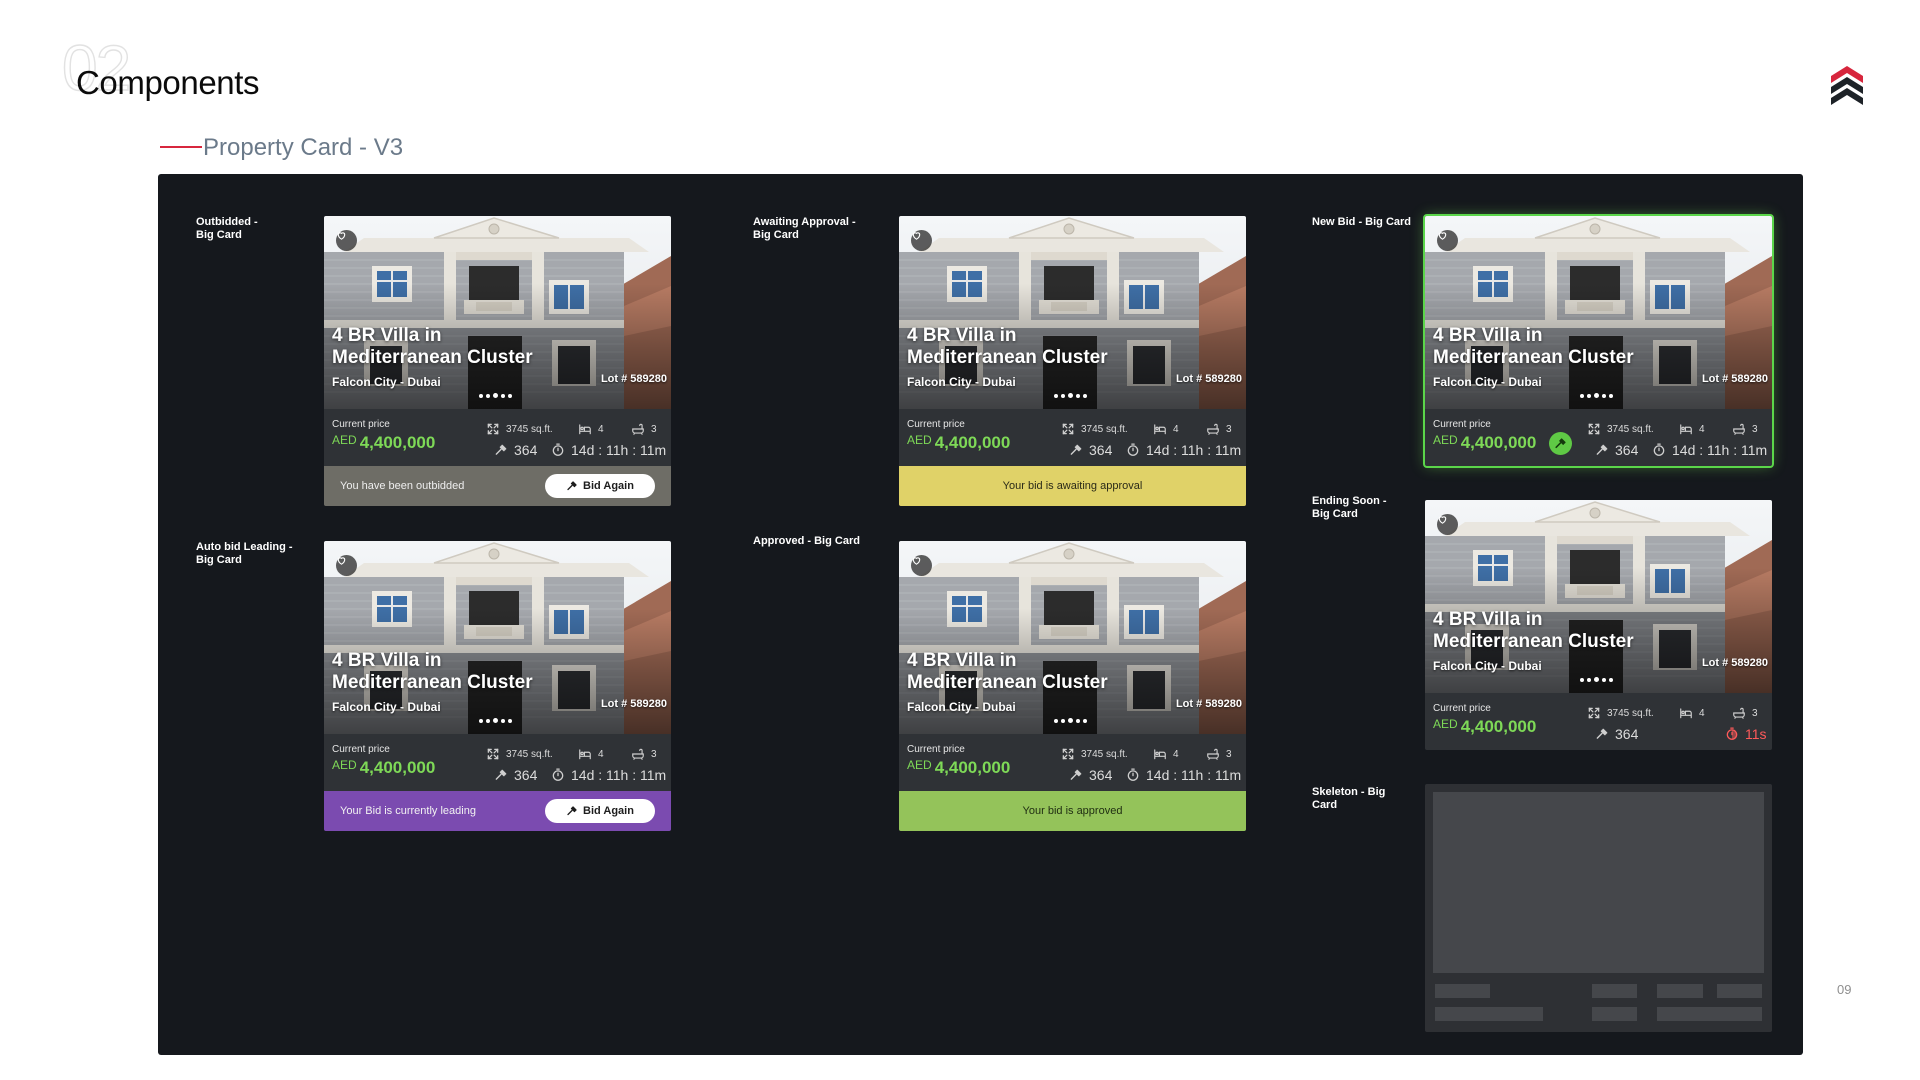  Describe the element at coordinates (168, 82) in the screenshot. I see `page-title: Components` at that location.